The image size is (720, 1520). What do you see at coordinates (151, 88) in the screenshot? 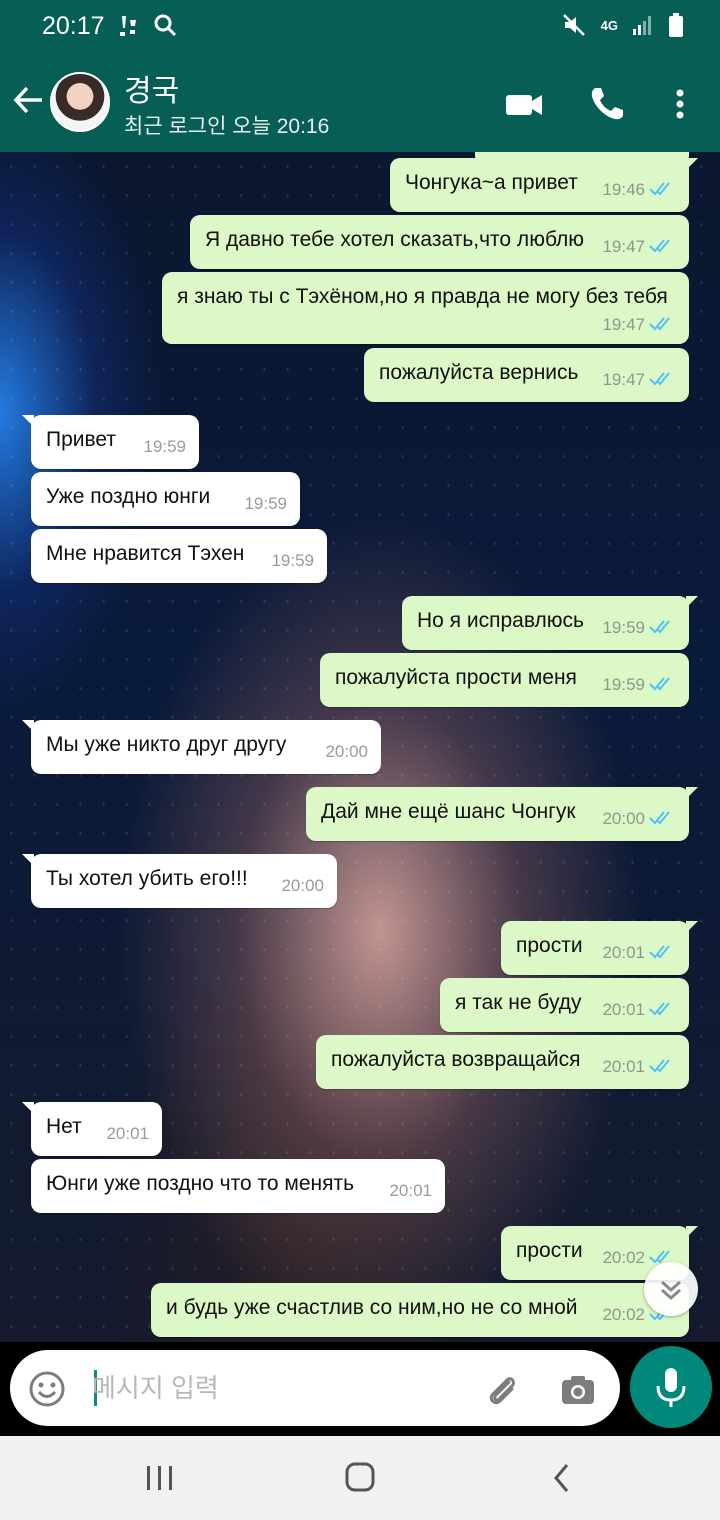
I see `contact-name: 경국` at bounding box center [151, 88].